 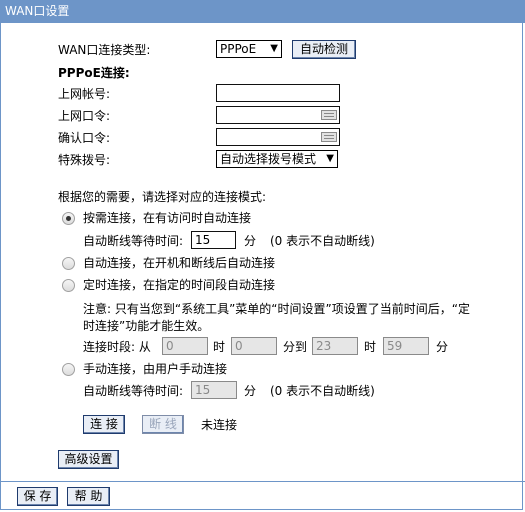 What do you see at coordinates (88, 459) in the screenshot?
I see `advanced-settings-button: 高级设置` at bounding box center [88, 459].